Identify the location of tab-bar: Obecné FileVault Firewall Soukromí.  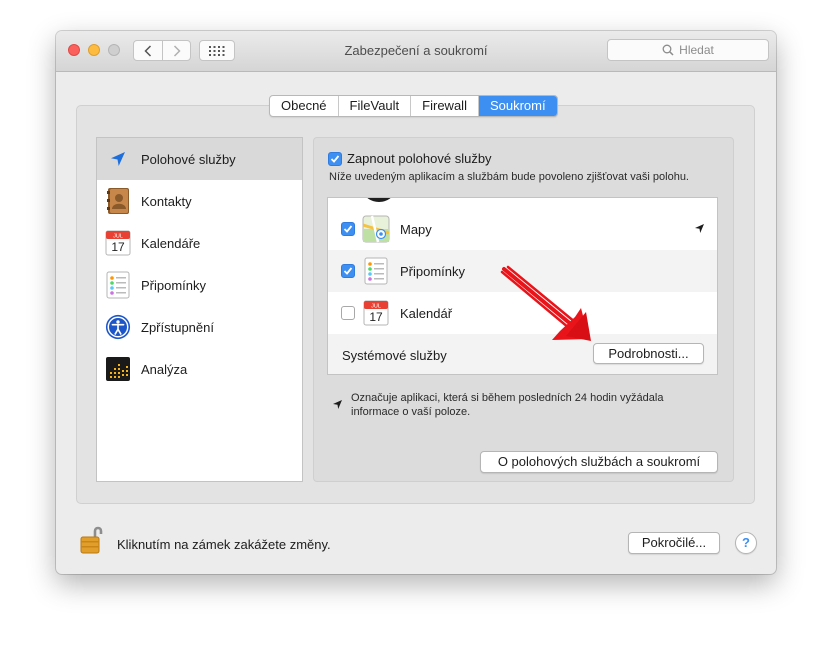
(413, 106).